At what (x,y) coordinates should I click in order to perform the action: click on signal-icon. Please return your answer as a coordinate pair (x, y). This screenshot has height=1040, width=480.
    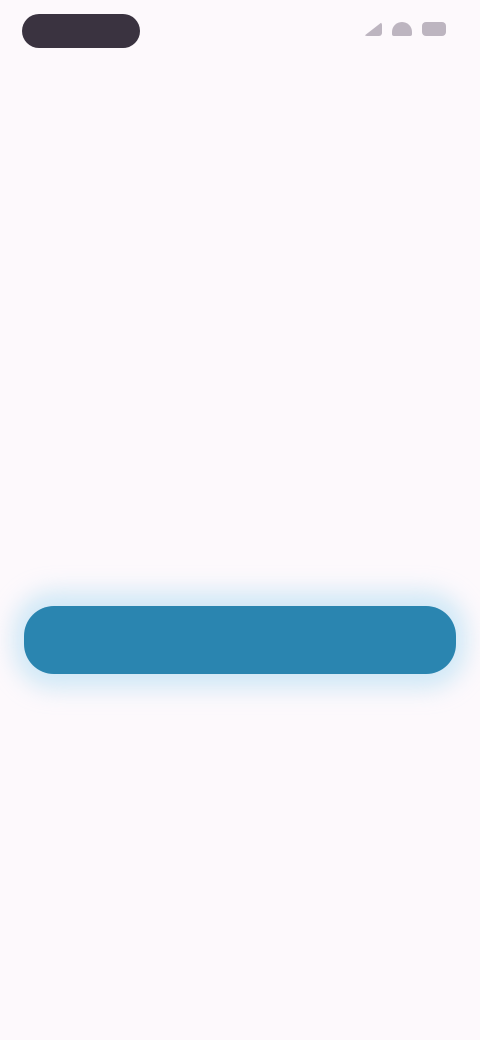
    Looking at the image, I should click on (373, 29).